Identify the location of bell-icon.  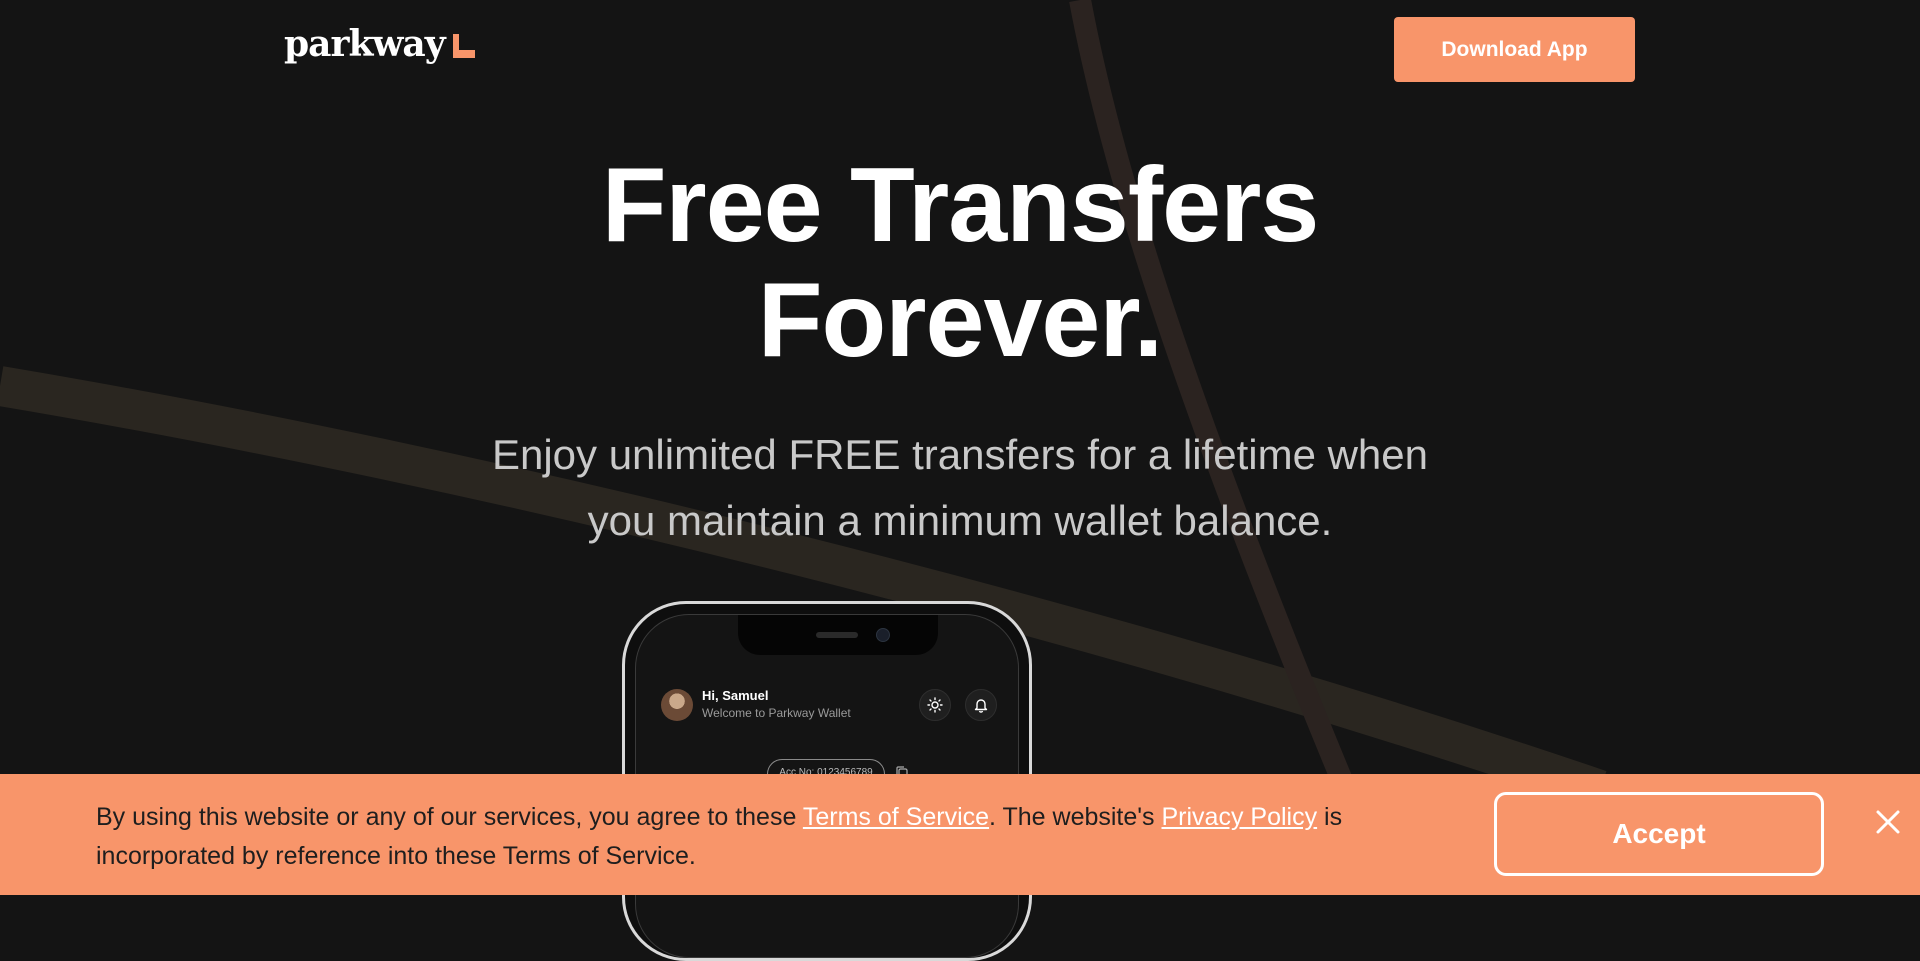
(981, 706).